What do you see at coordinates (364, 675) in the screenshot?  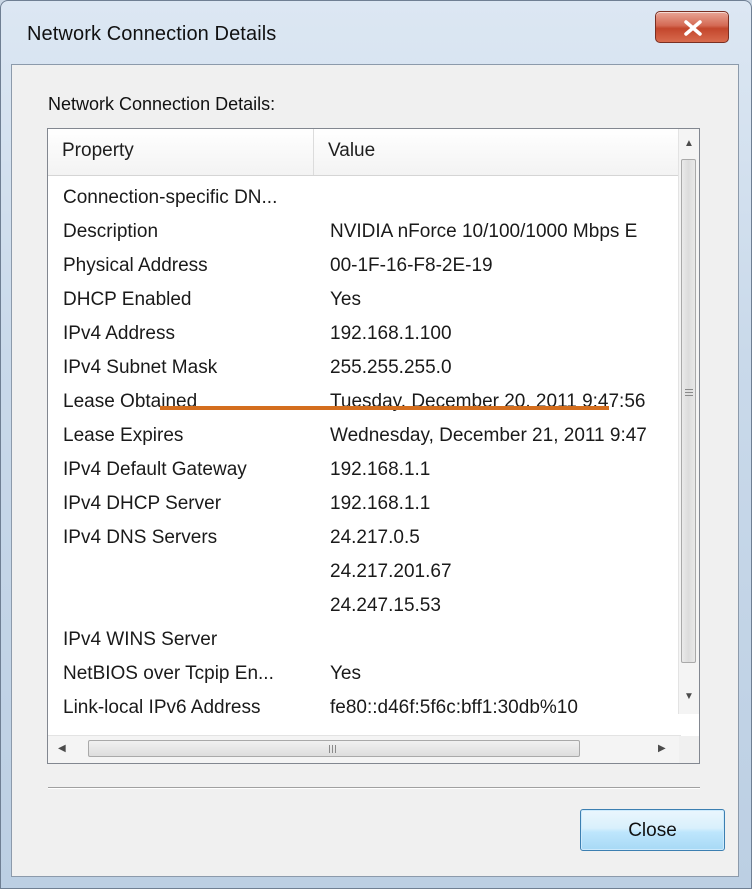 I see `list-row: NetBIOS over Tcpip En... Yes` at bounding box center [364, 675].